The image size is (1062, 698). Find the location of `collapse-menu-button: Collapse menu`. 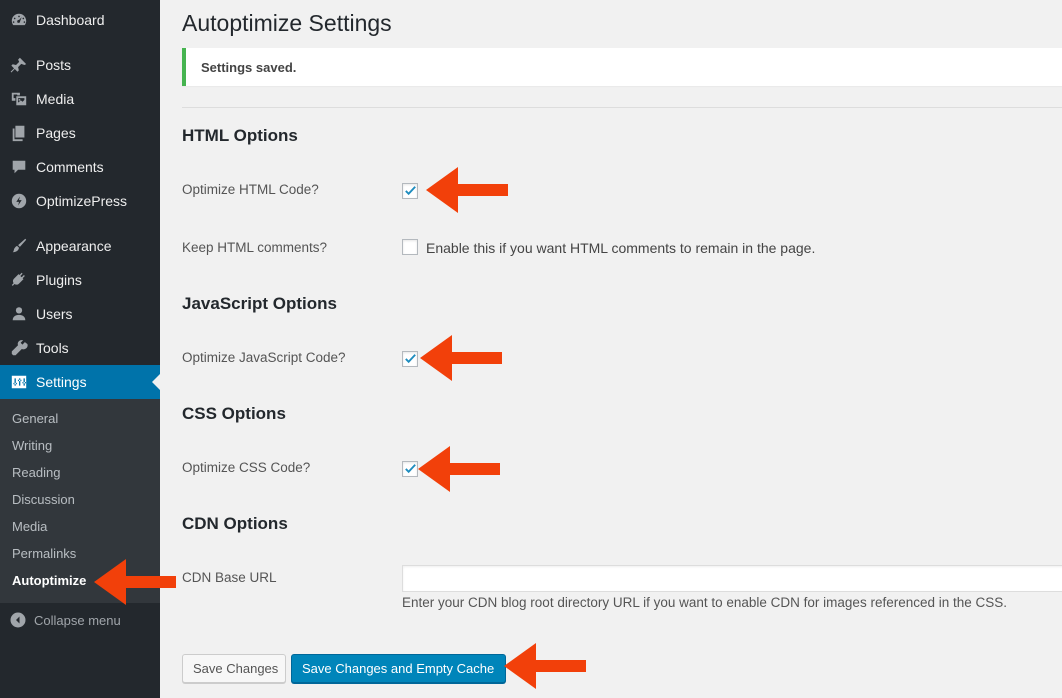

collapse-menu-button: Collapse menu is located at coordinates (80, 620).